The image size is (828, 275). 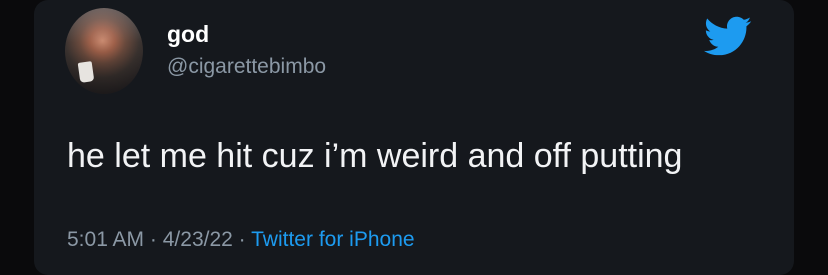 I want to click on display-name: god, so click(x=188, y=34).